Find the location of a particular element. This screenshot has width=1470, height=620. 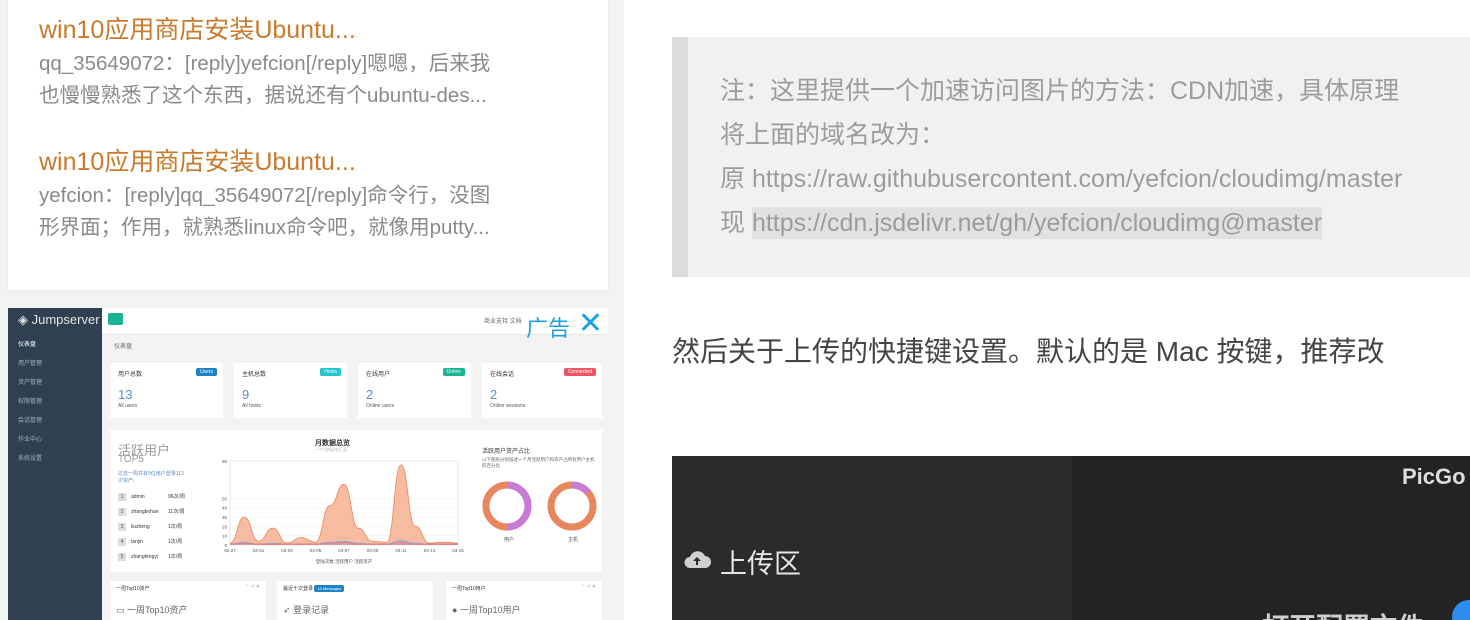

pie-desc: 以下图形分别描述一个月活跃用户和资产占所有用户主机的百分比 is located at coordinates (538, 462).